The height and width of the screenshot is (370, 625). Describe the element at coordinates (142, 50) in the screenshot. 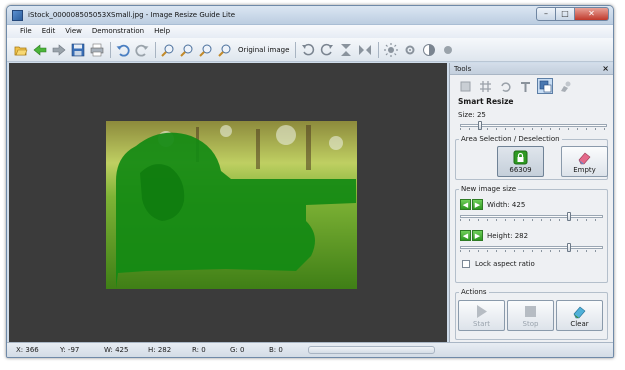

I see `redo-icon` at that location.